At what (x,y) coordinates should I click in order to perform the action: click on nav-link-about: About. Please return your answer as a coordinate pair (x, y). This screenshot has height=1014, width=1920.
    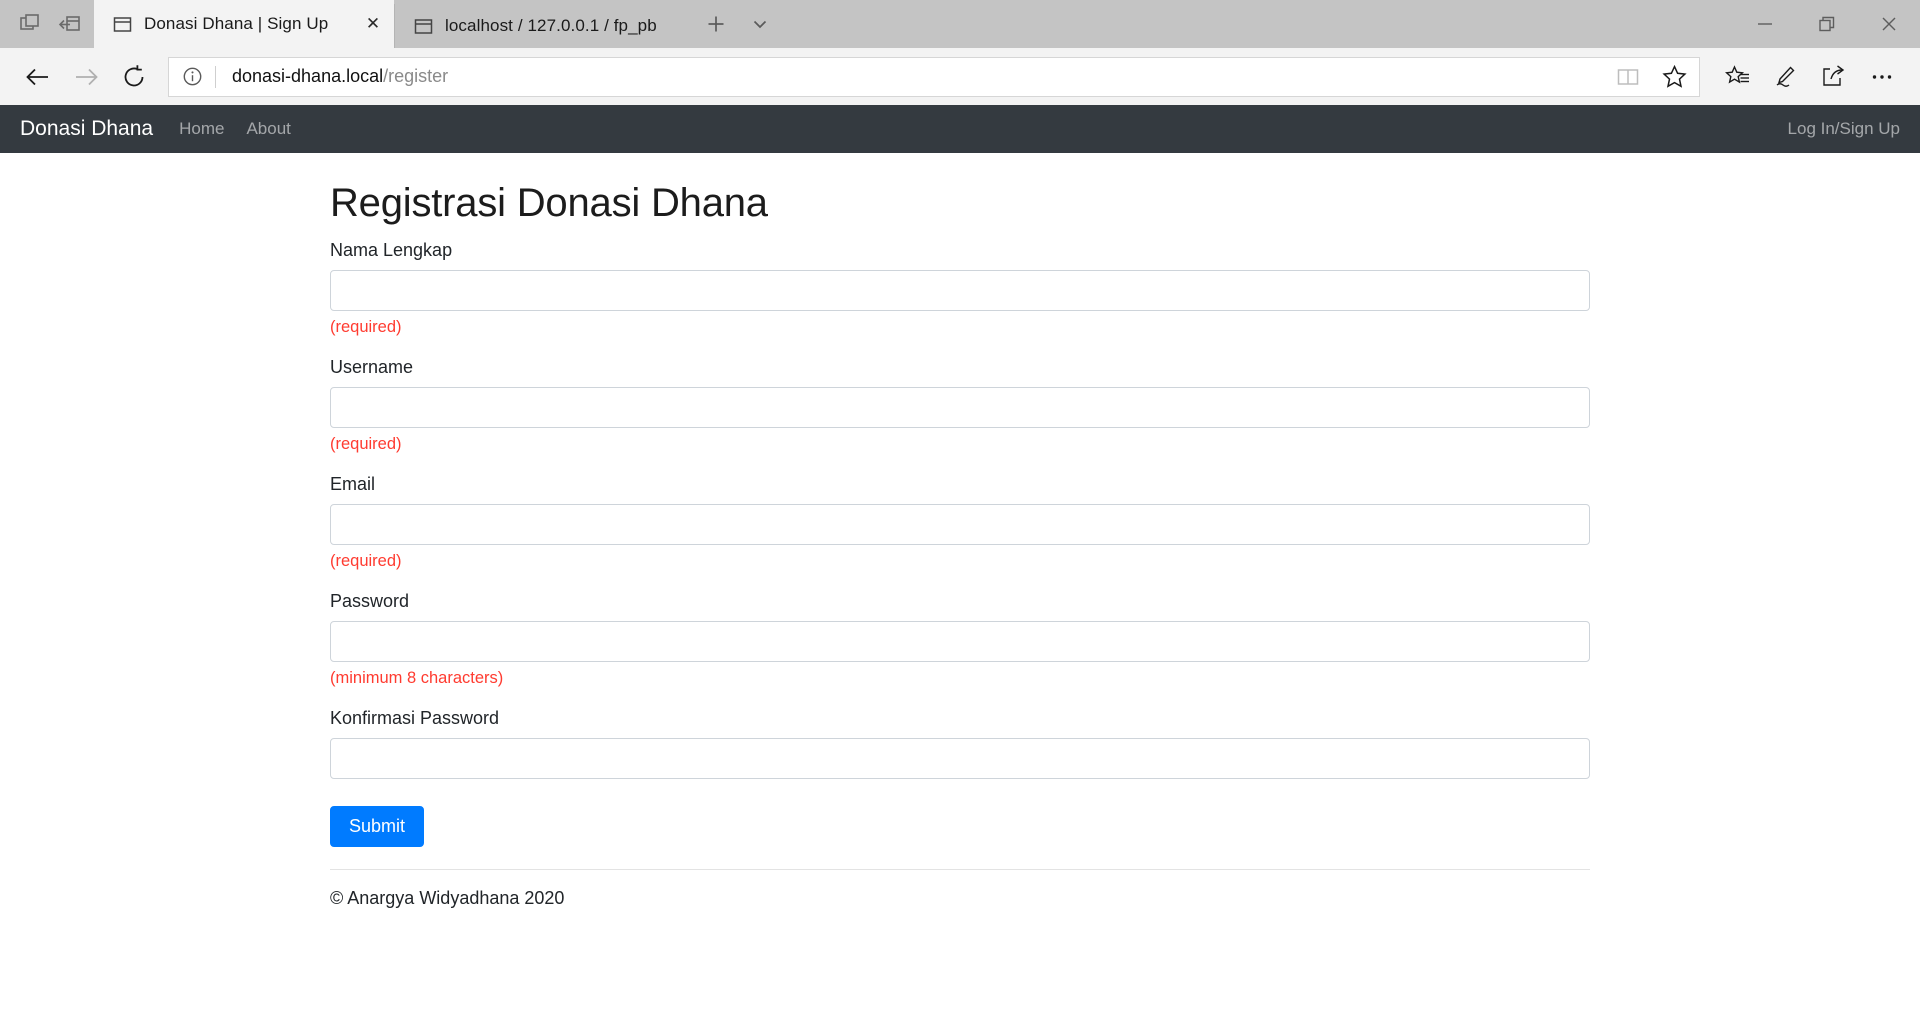
    Looking at the image, I should click on (268, 129).